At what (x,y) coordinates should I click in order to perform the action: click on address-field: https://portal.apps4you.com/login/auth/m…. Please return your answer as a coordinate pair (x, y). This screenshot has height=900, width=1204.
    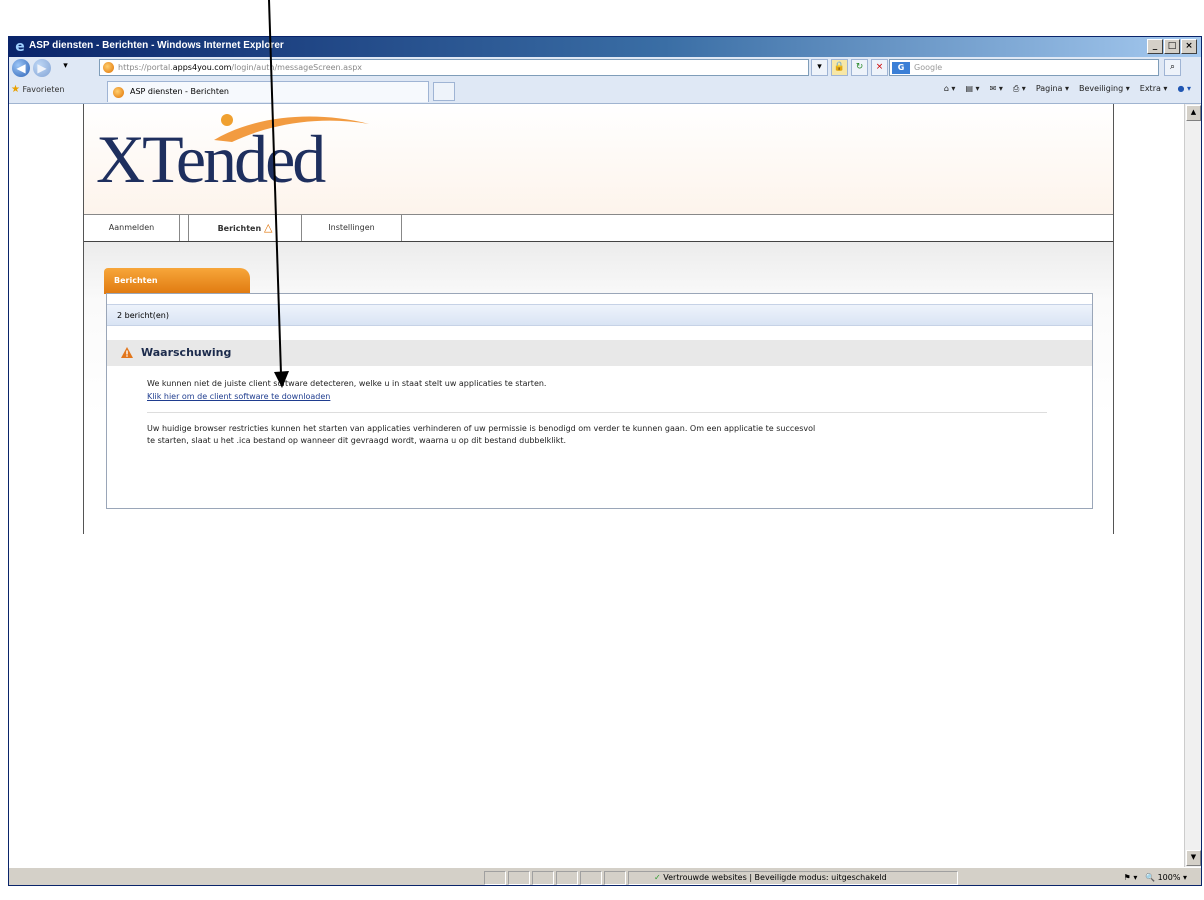
    Looking at the image, I should click on (454, 67).